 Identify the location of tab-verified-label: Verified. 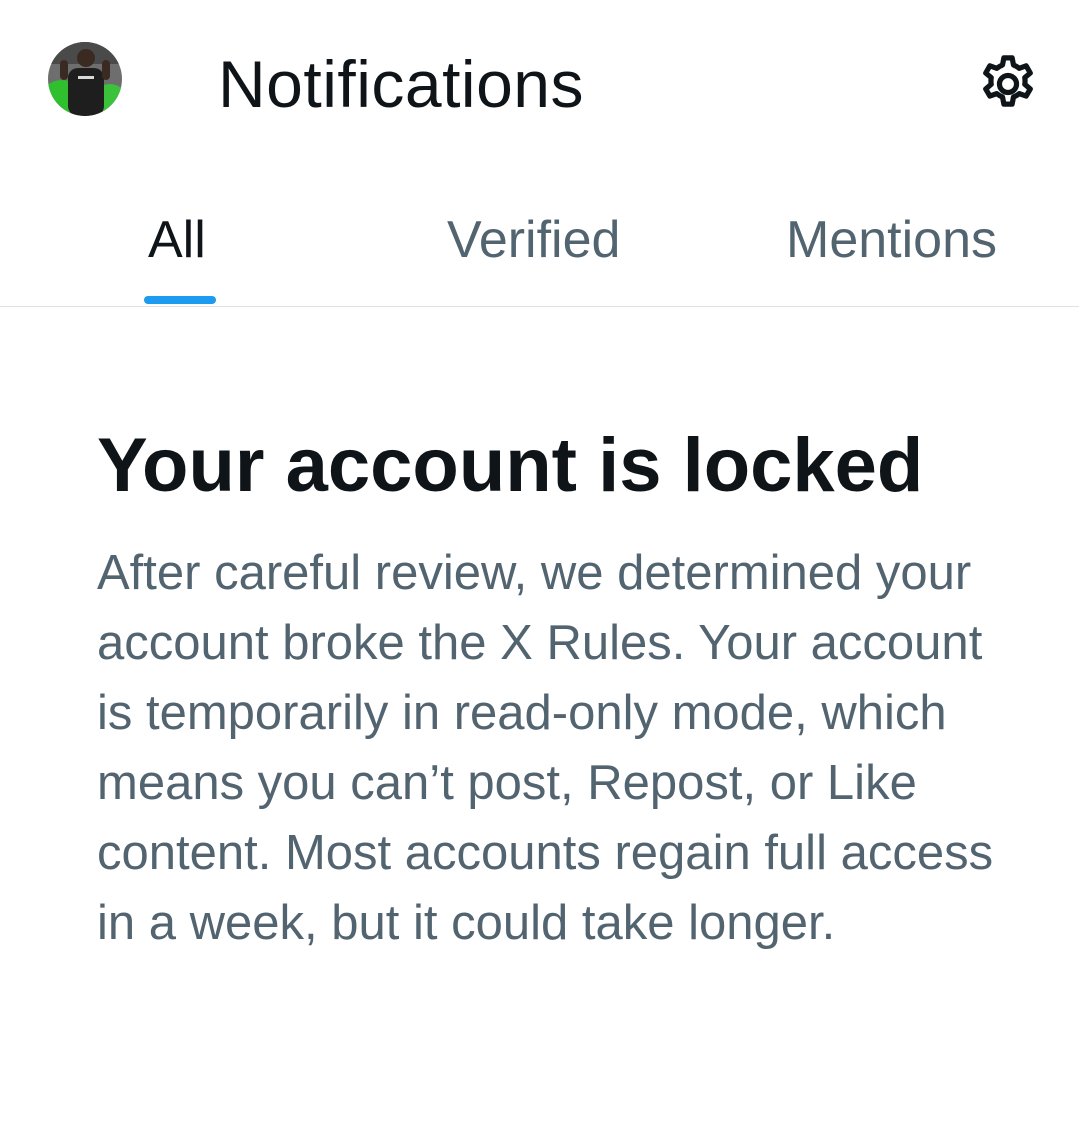
(534, 240).